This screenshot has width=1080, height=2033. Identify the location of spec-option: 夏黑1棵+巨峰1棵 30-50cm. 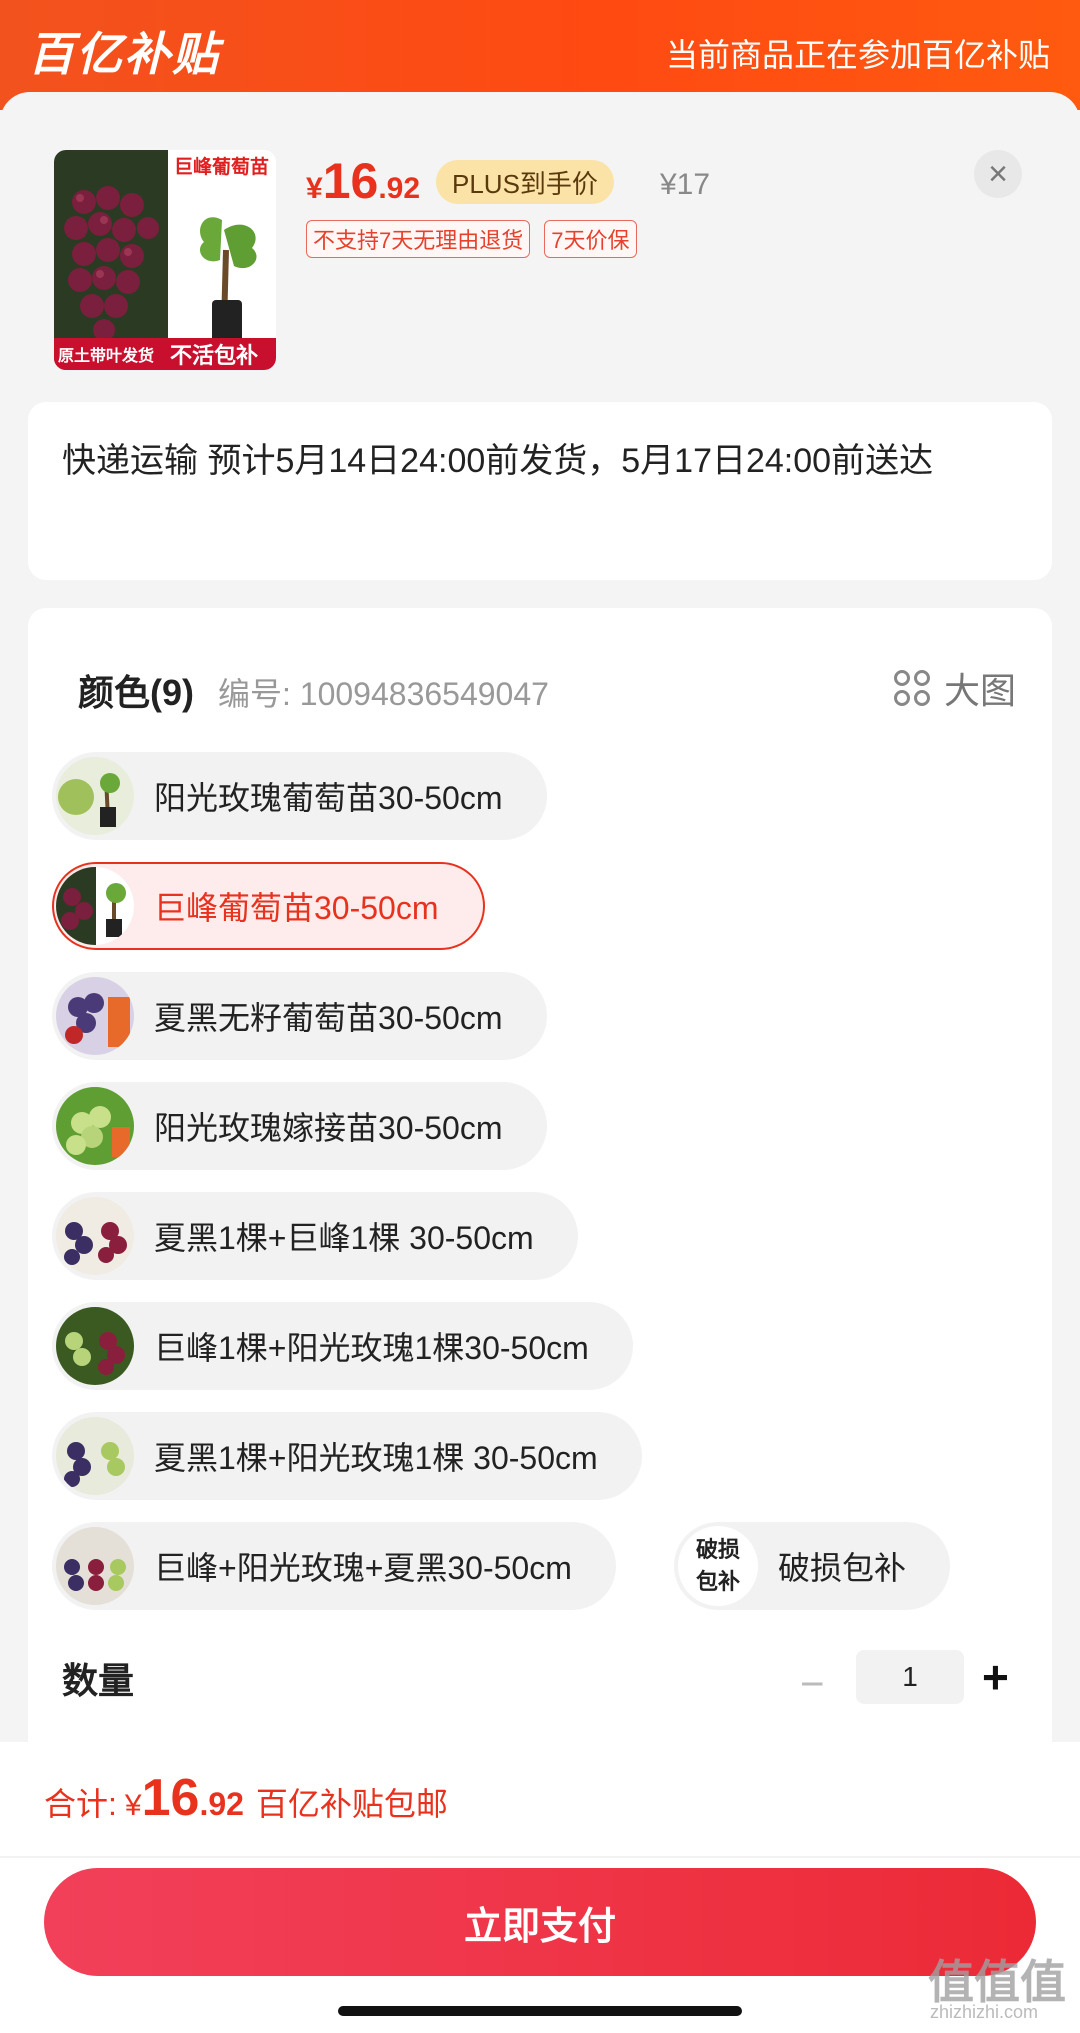
(315, 1236).